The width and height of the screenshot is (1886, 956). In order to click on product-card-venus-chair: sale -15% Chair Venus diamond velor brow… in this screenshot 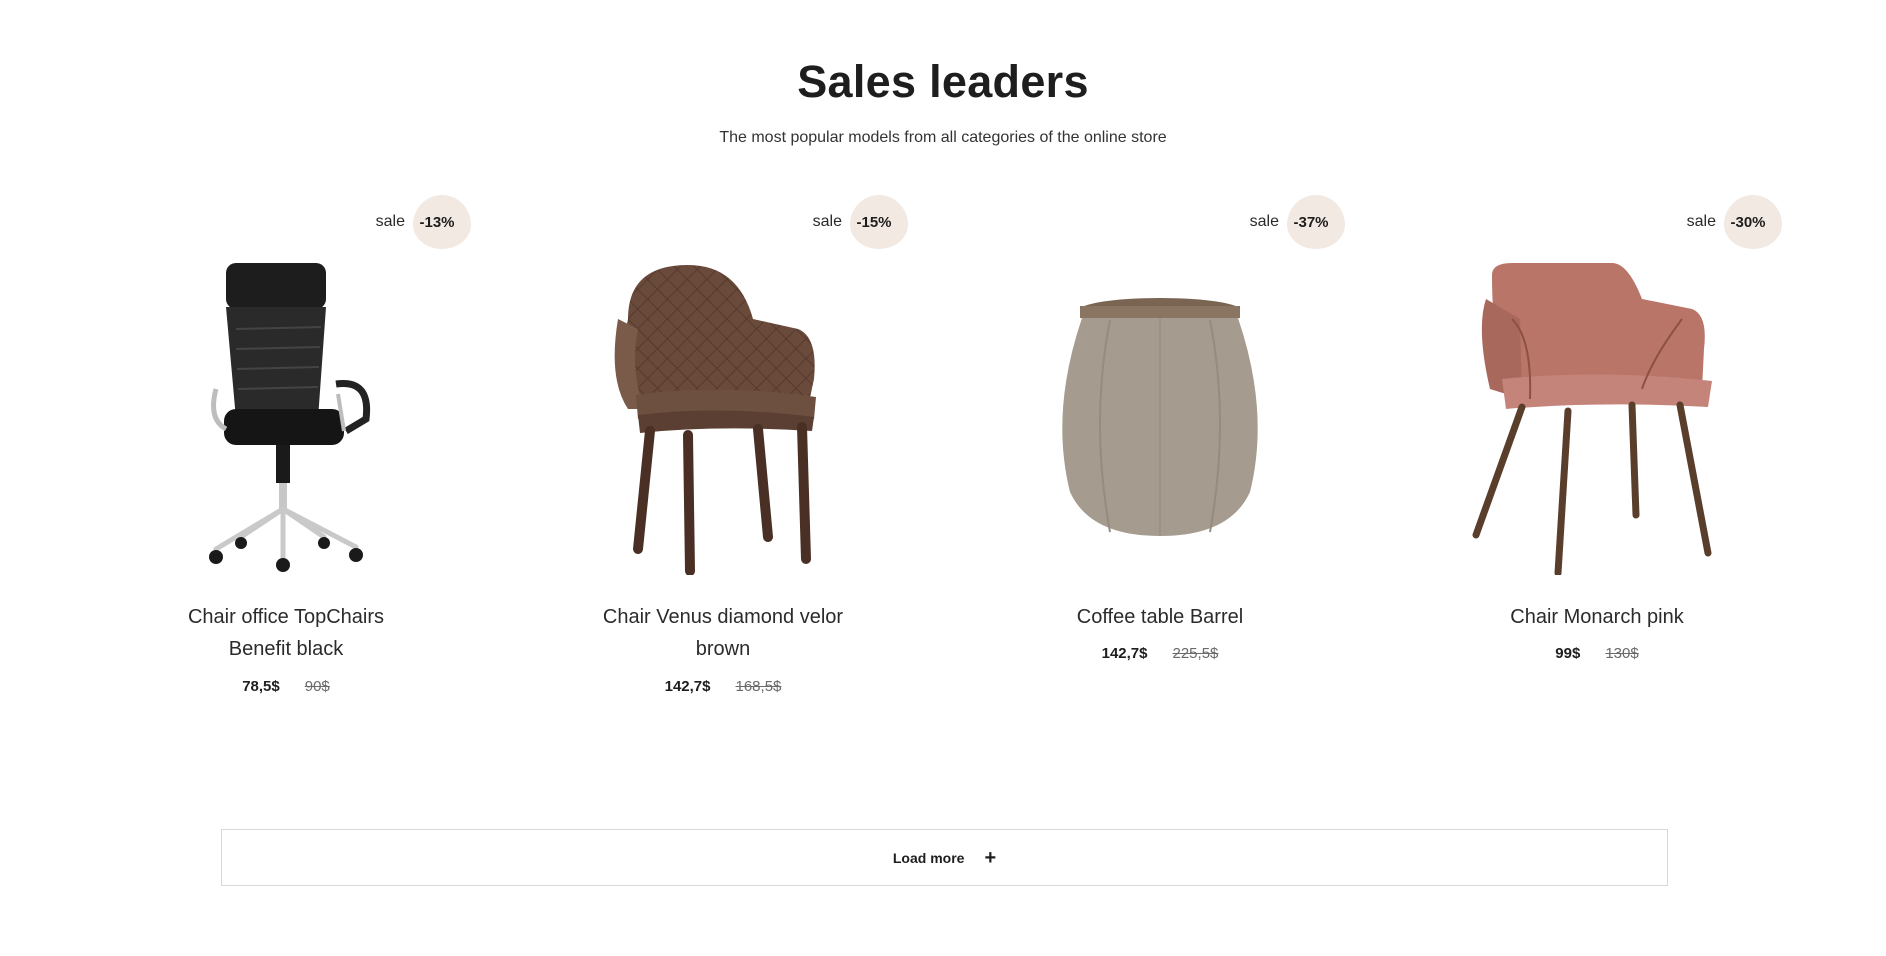, I will do `click(725, 455)`.